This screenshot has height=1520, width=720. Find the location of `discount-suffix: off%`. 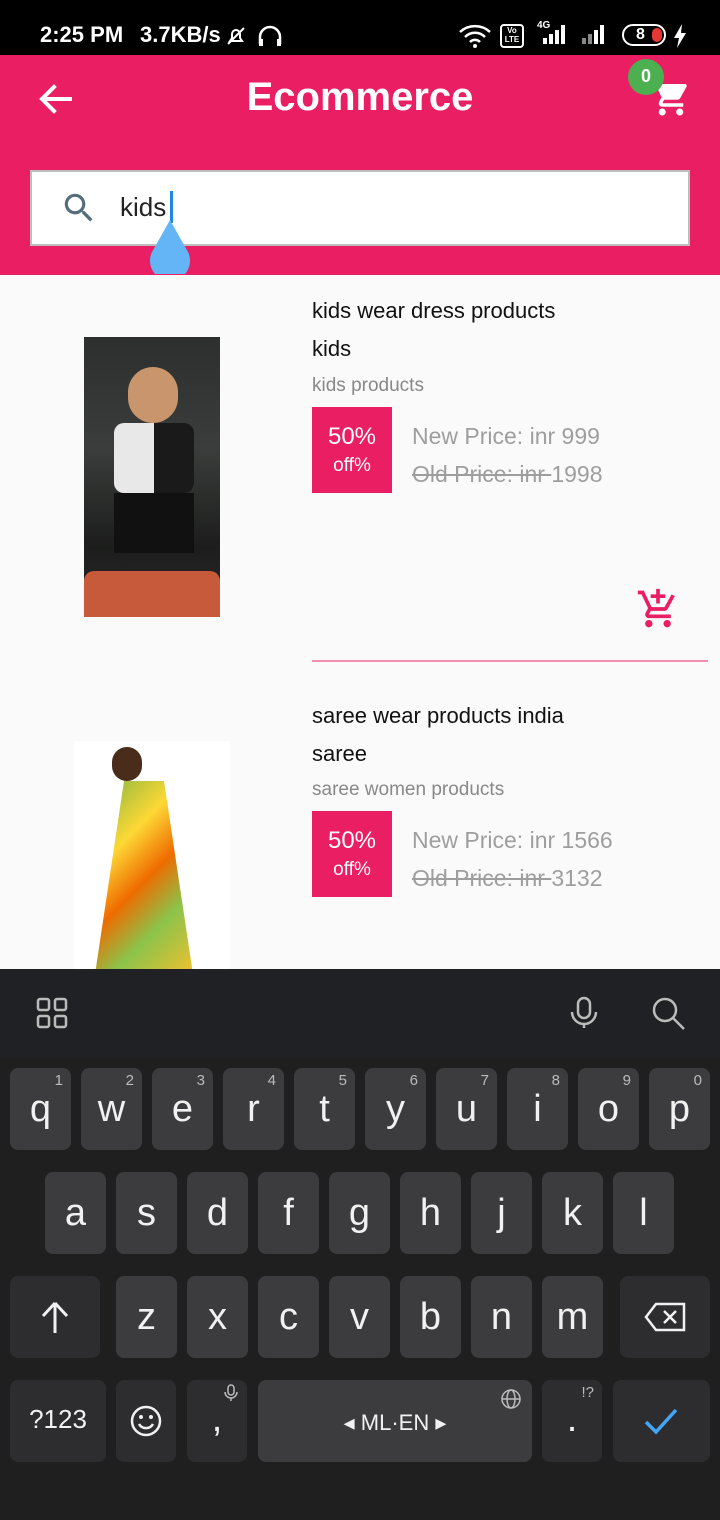

discount-suffix: off% is located at coordinates (352, 465).